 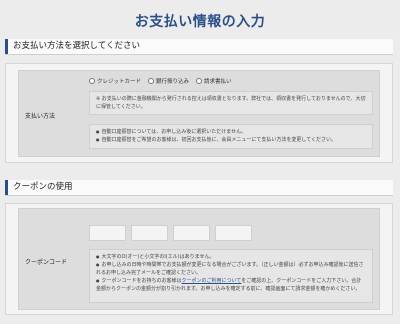 What do you see at coordinates (46, 262) in the screenshot?
I see `coupon-code-label: クーポンコード` at bounding box center [46, 262].